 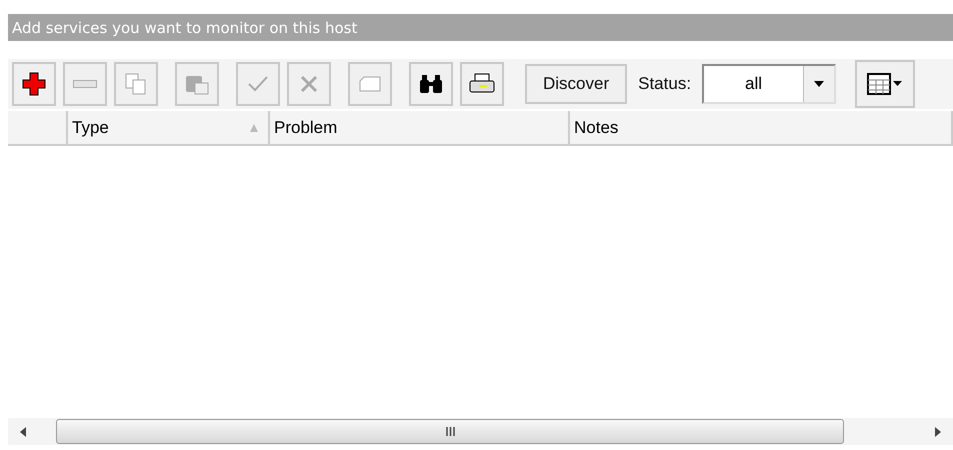 I want to click on column-header: Notes, so click(x=761, y=127).